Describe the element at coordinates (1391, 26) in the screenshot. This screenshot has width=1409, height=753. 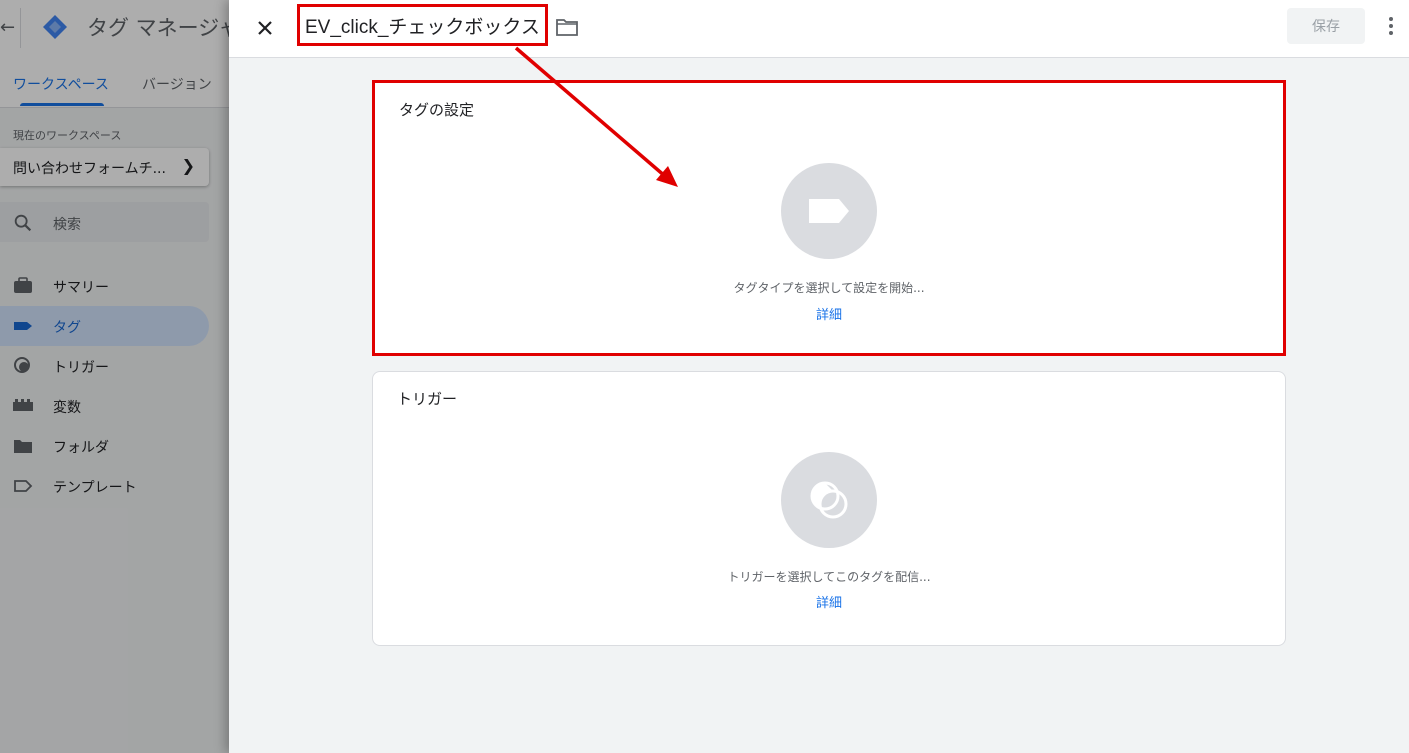
I see `more-vert-icon` at that location.